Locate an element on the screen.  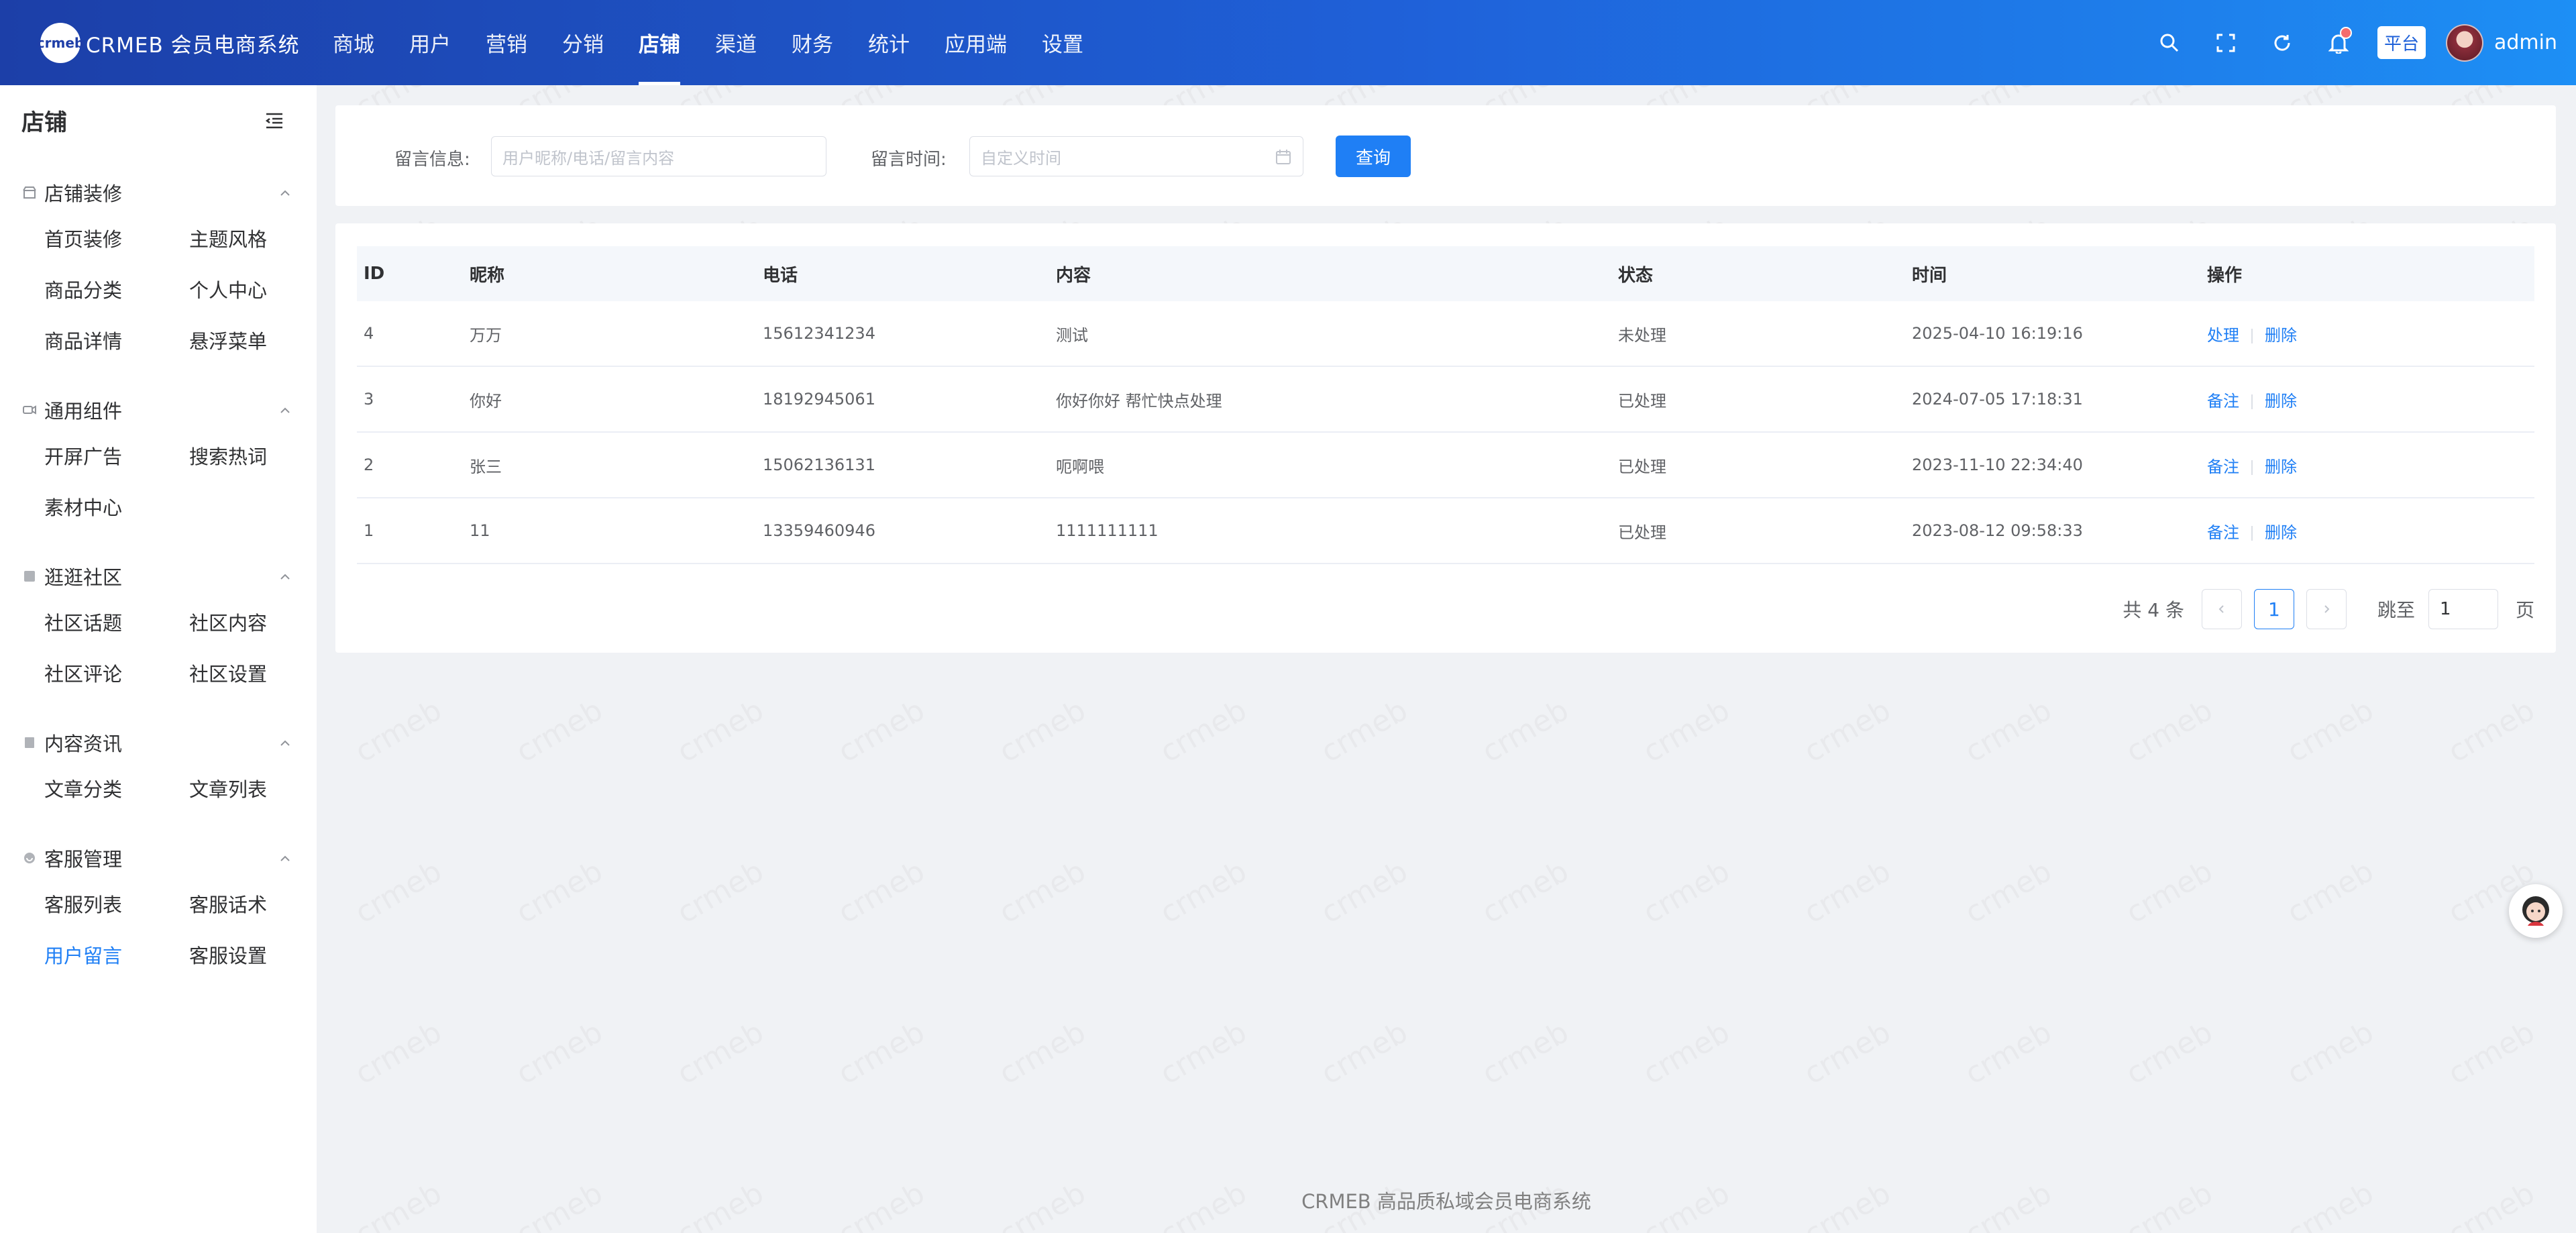
sidebar-item-community-comment: 社区评论 is located at coordinates (116, 673).